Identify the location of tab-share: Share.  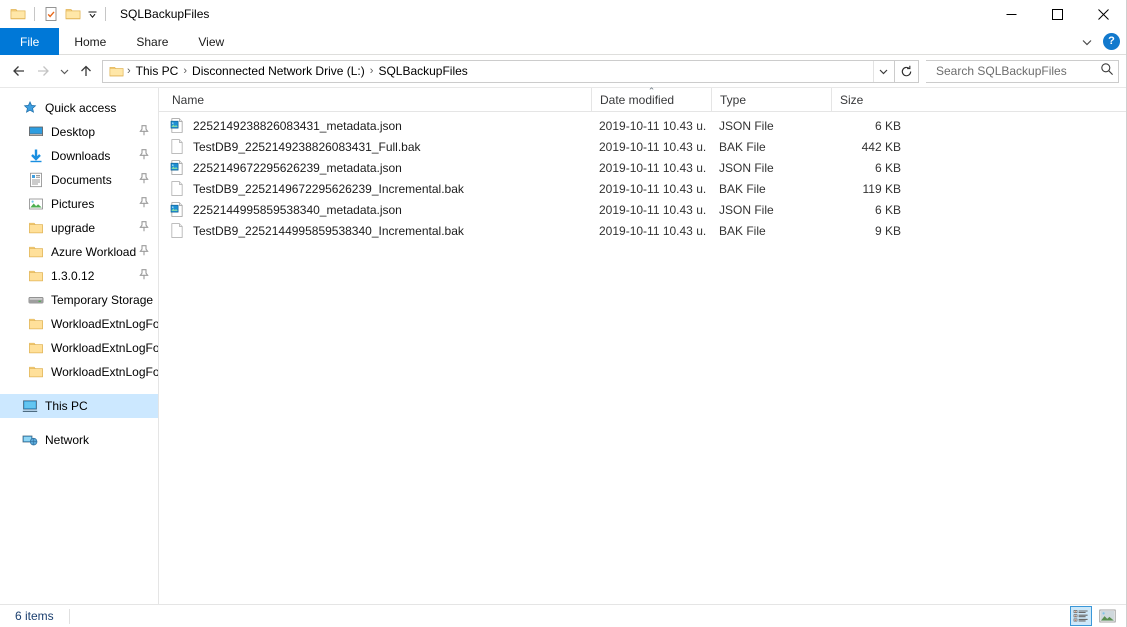
(152, 41).